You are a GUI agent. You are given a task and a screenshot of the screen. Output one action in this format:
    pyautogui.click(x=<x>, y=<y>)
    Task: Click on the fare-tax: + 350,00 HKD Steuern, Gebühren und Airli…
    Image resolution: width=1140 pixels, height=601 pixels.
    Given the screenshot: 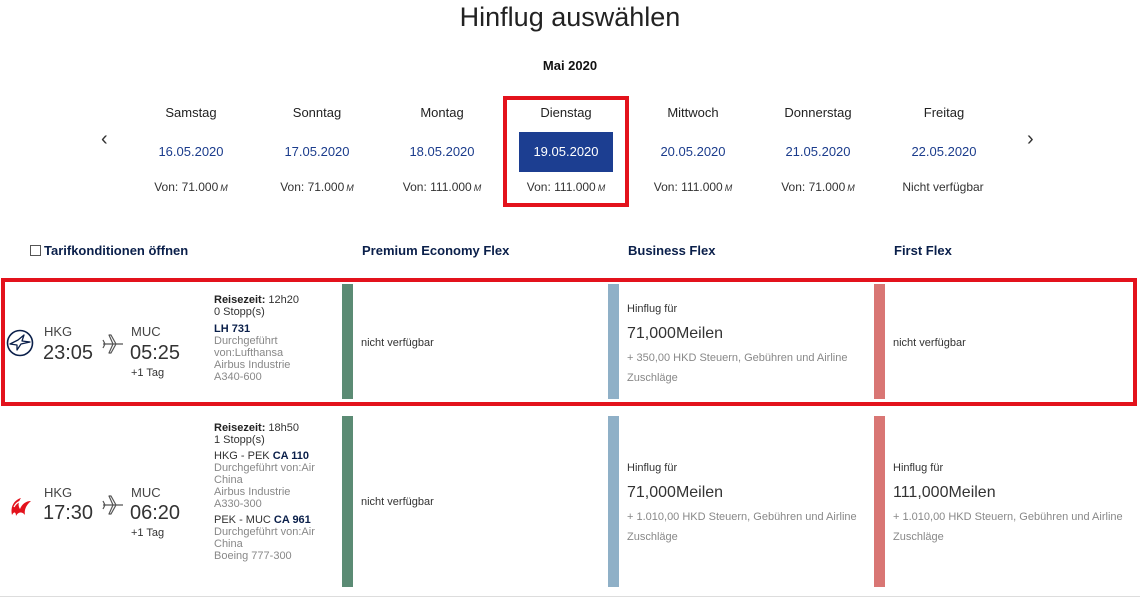 What is the action you would take?
    pyautogui.click(x=737, y=368)
    